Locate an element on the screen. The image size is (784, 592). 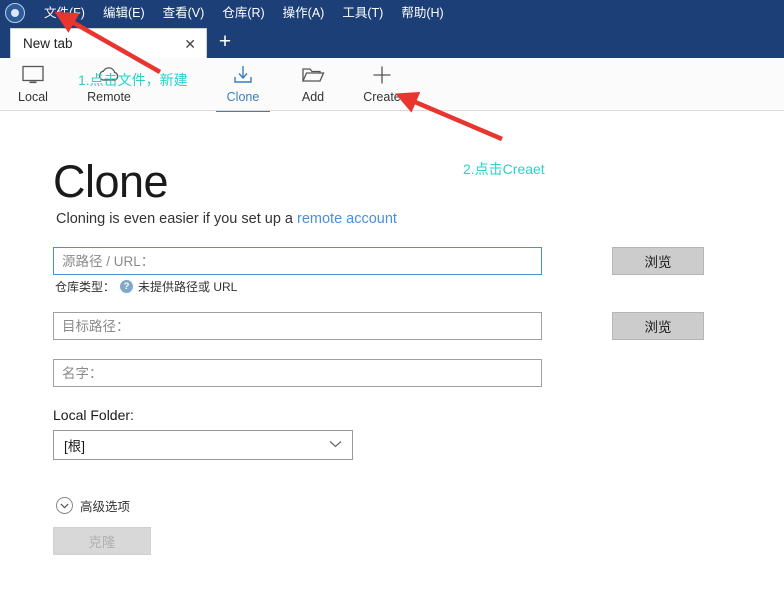
cloud-icon is located at coordinates (109, 75).